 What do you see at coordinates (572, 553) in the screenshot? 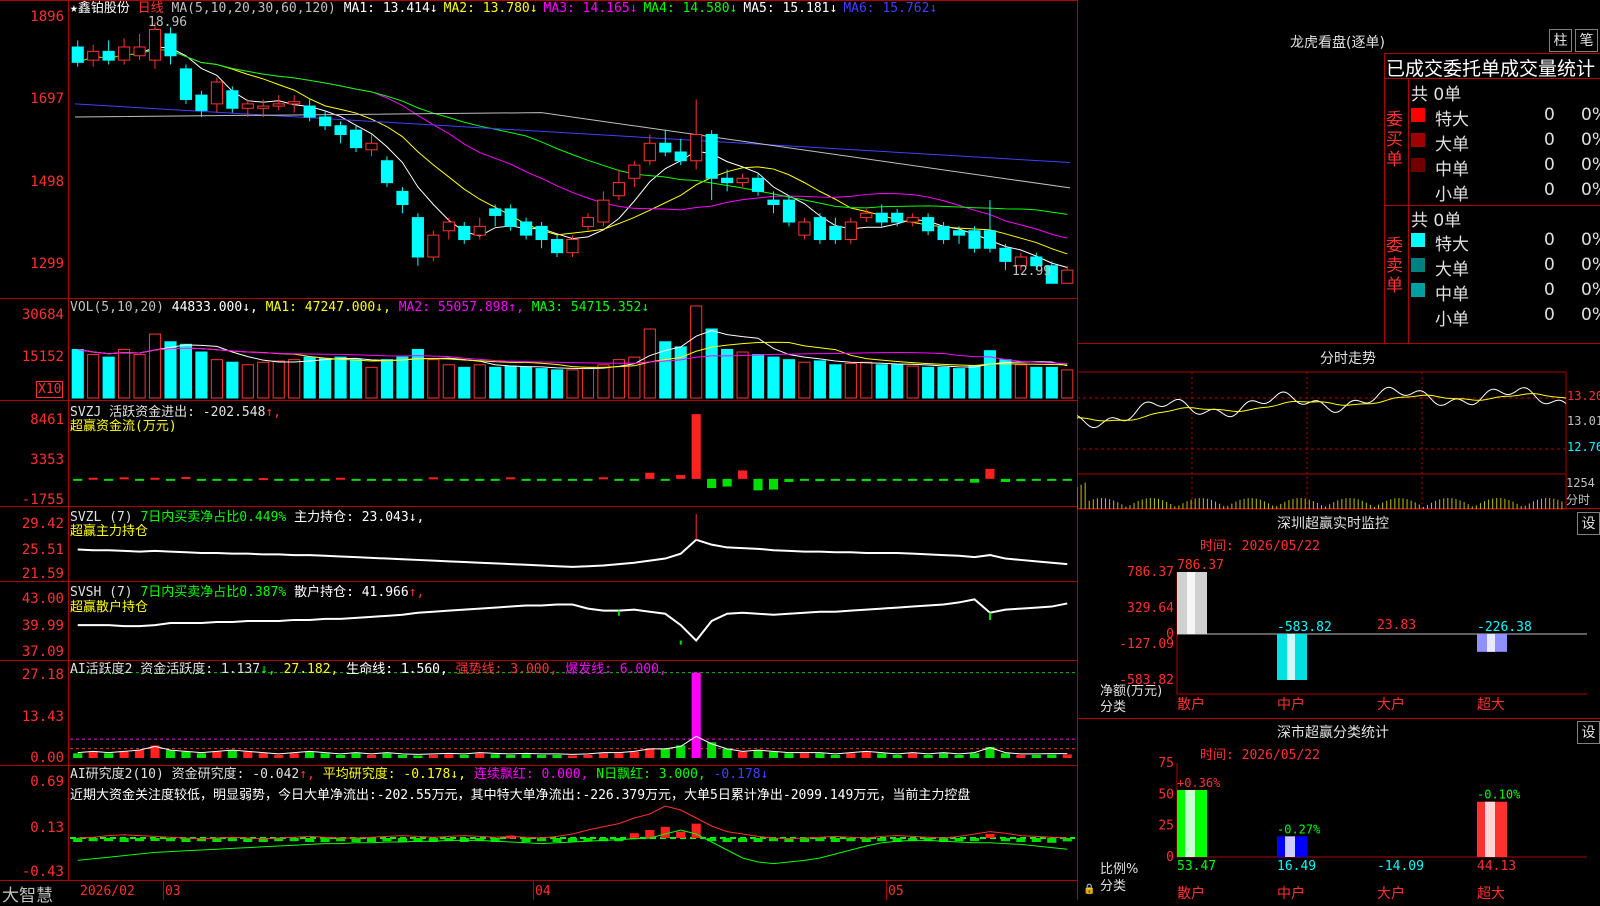
I see `main-holding-line` at bounding box center [572, 553].